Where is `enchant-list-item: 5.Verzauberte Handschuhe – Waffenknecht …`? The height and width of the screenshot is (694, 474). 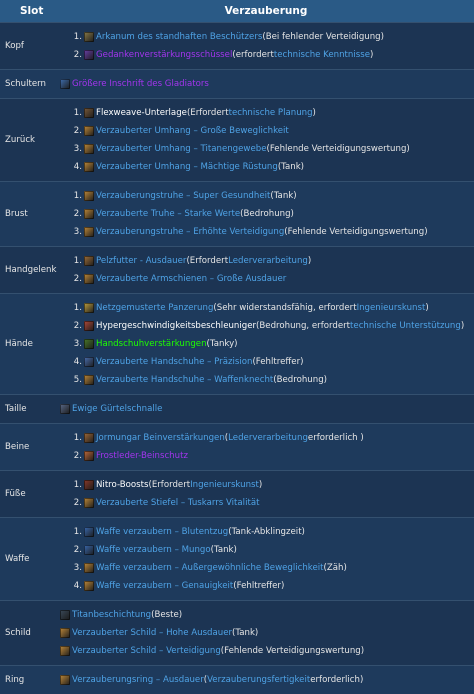 enchant-list-item: 5.Verzauberte Handschuhe – Waffenknecht … is located at coordinates (266, 380).